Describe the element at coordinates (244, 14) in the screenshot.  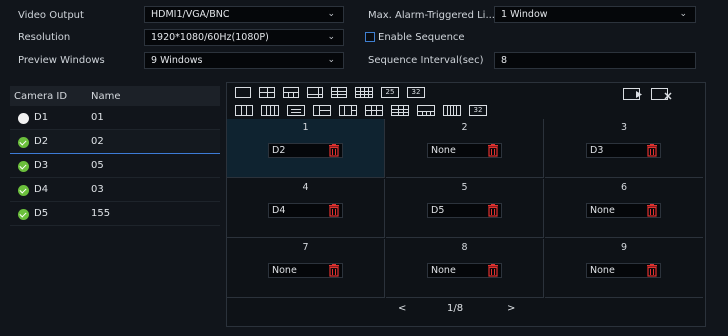
I see `video-output-select: HDMI1/VGA/BNC ⌄` at that location.